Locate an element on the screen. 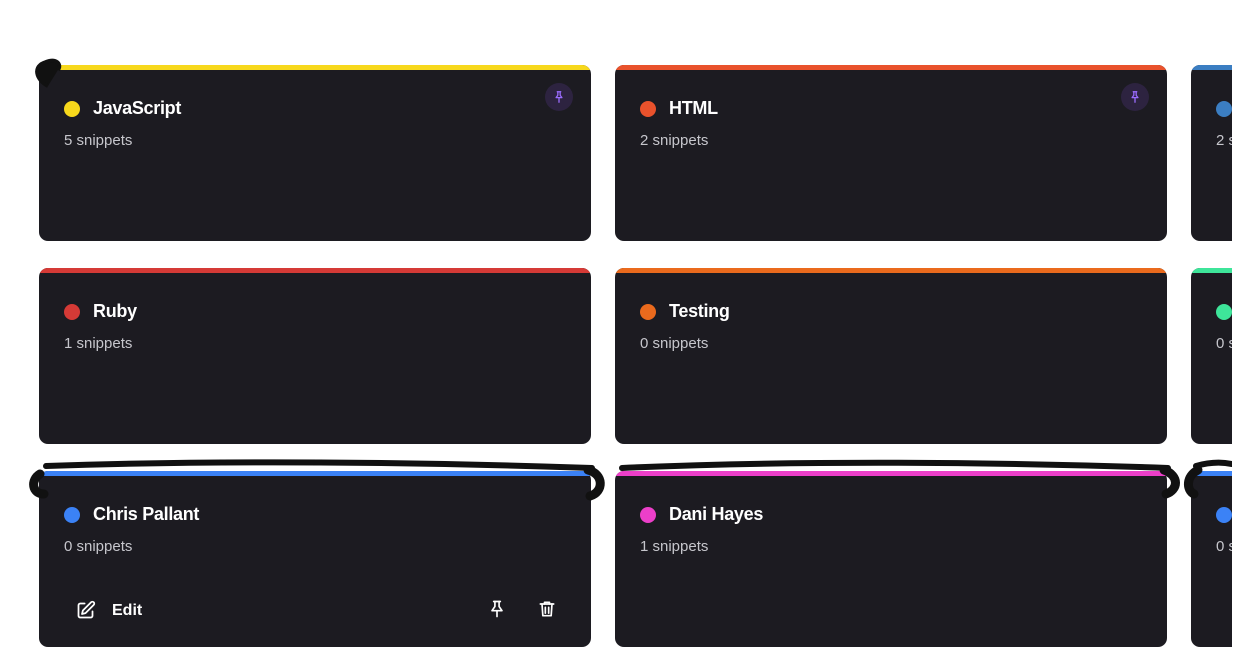 Image resolution: width=1259 pixels, height=659 pixels. folder-card-chris-pallant: Chris Pallant 0 snippets Edit is located at coordinates (315, 559).